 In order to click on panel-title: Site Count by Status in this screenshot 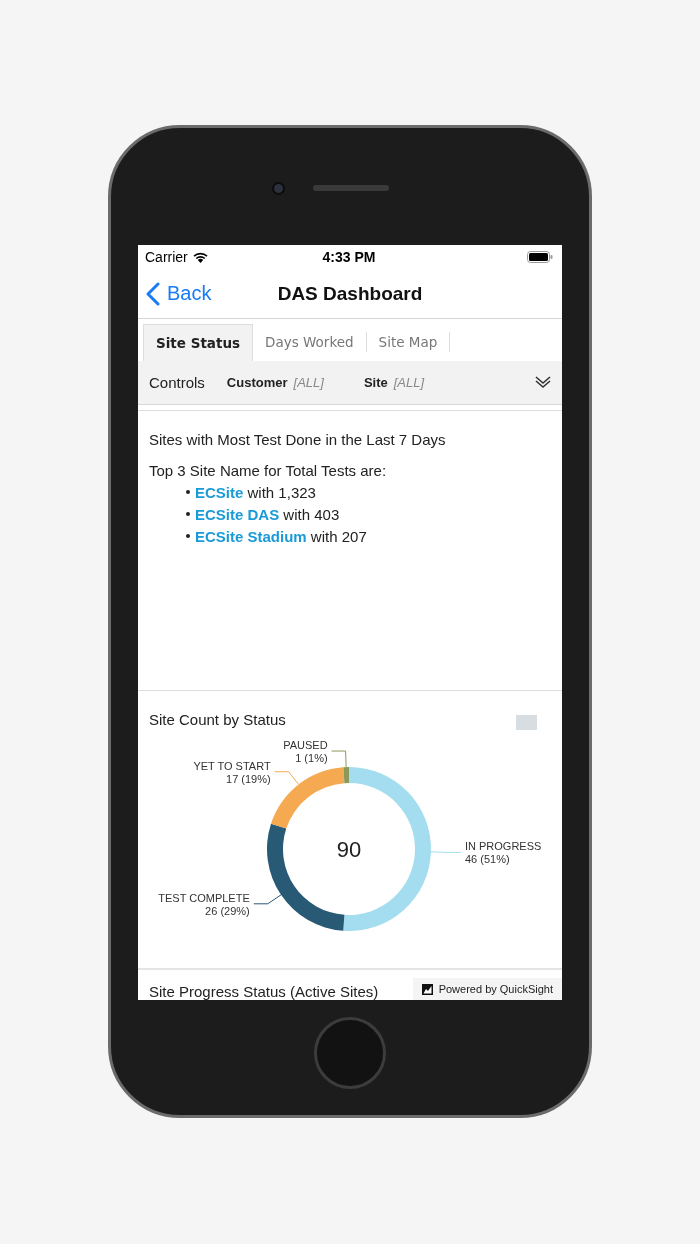, I will do `click(217, 719)`.